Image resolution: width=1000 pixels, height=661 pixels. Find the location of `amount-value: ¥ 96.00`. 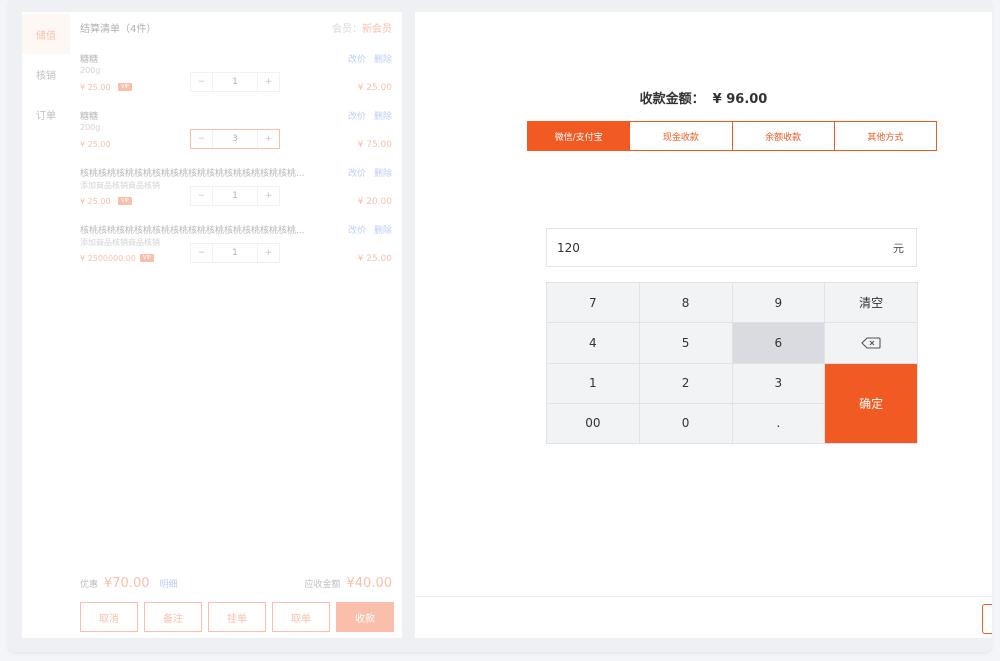

amount-value: ¥ 96.00 is located at coordinates (740, 99).